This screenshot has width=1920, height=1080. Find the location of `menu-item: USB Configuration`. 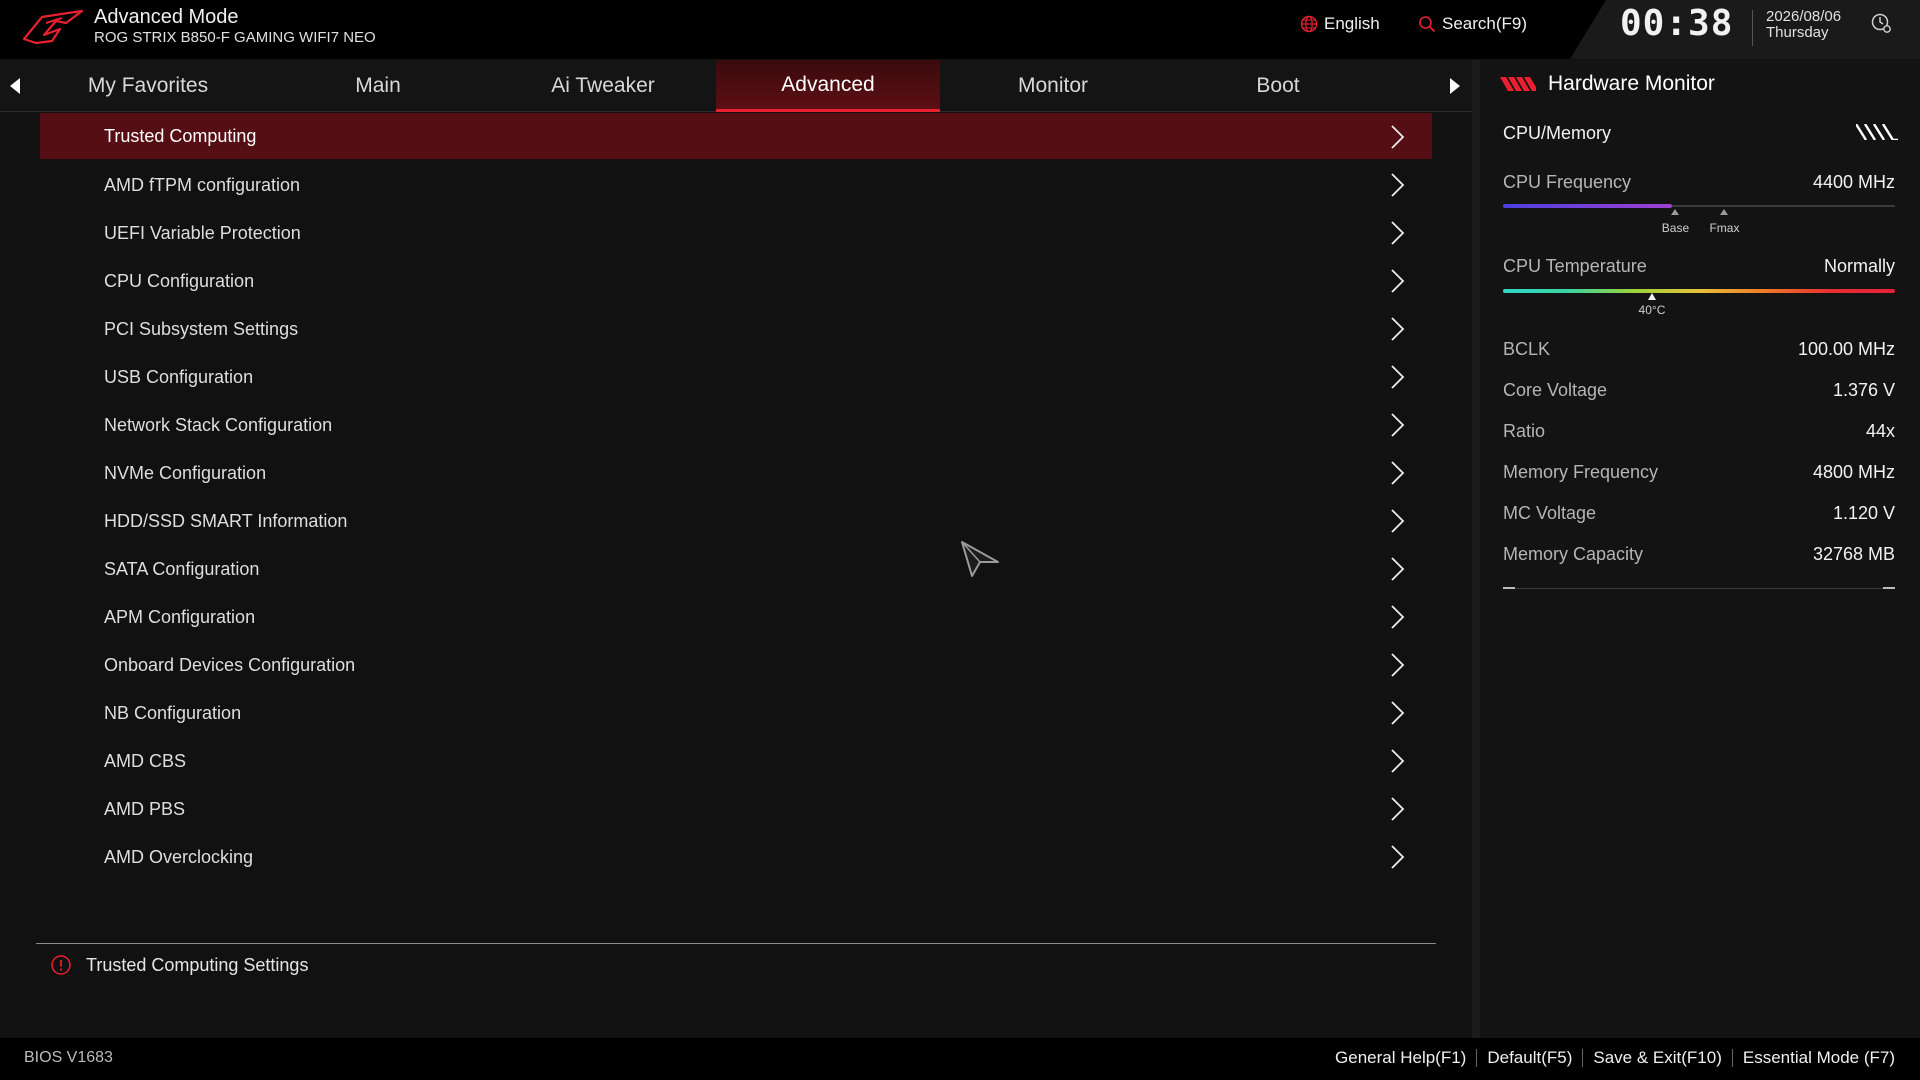

menu-item: USB Configuration is located at coordinates (736, 377).